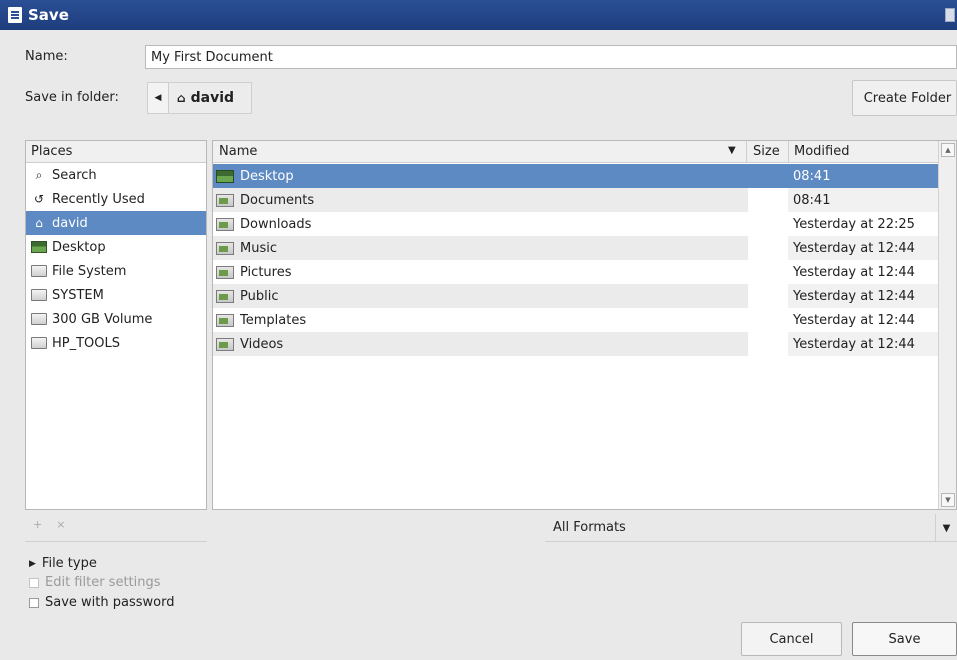 The width and height of the screenshot is (957, 660). Describe the element at coordinates (72, 97) in the screenshot. I see `save-in-folder-label: Save in folder:` at that location.